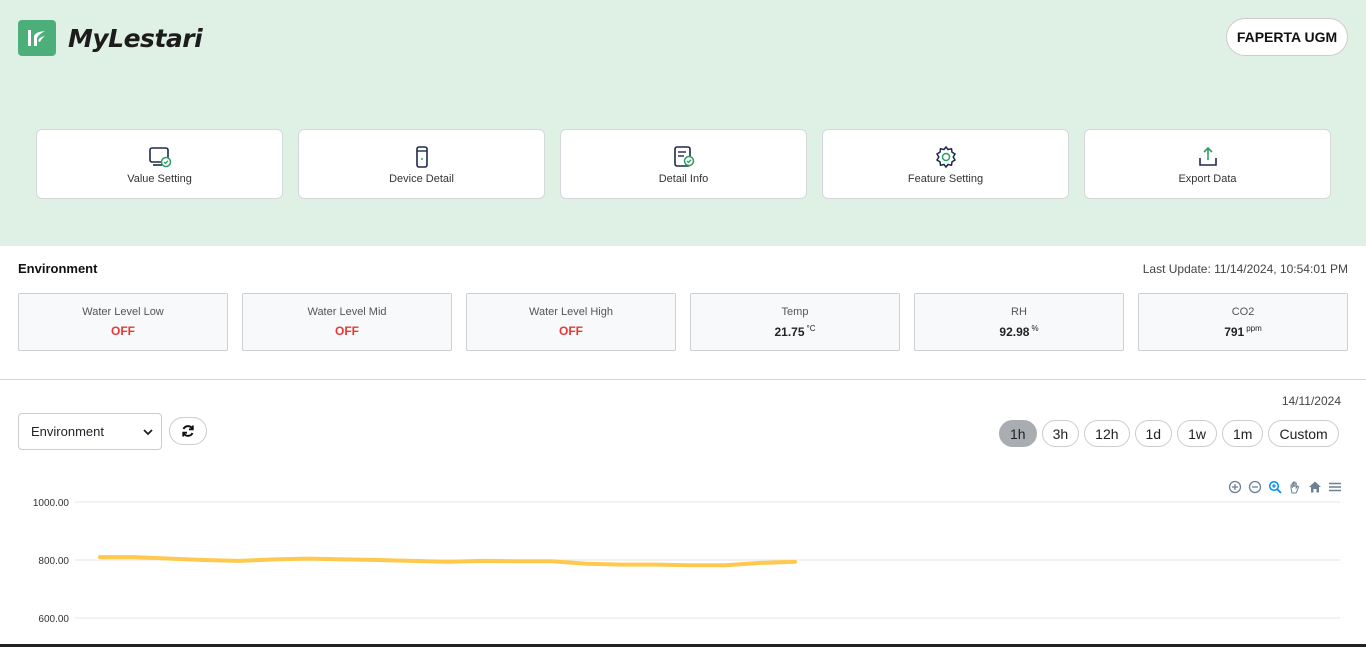 The image size is (1366, 647). Describe the element at coordinates (811, 328) in the screenshot. I see `sensor-unit: °C` at that location.